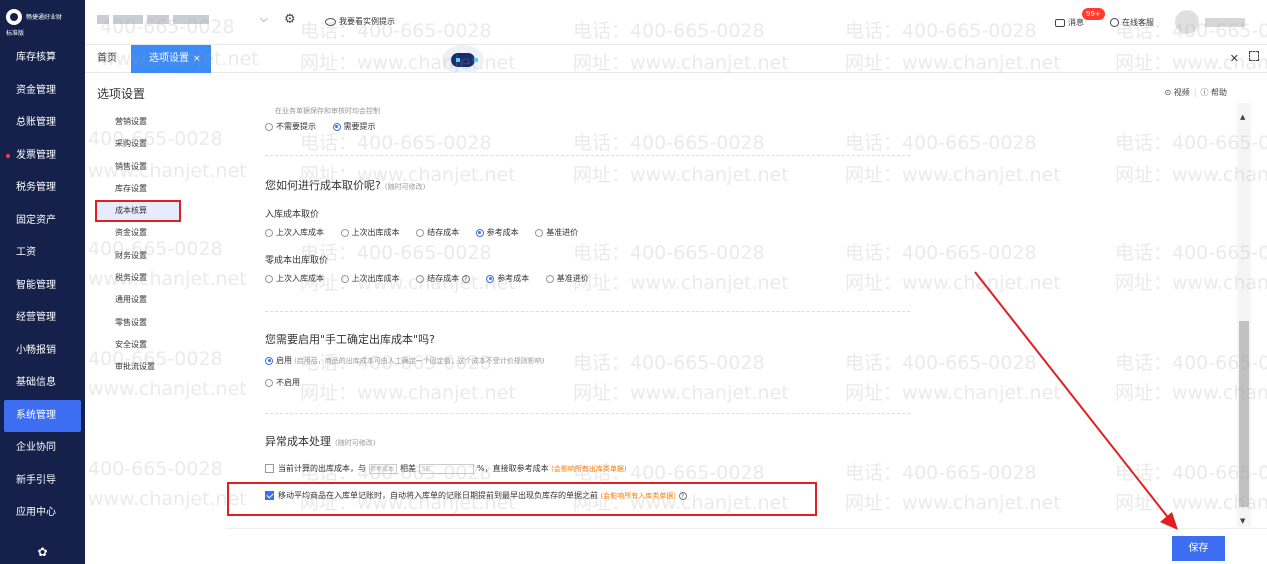 The height and width of the screenshot is (564, 1267). Describe the element at coordinates (1132, 22) in the screenshot. I see `online-service-button: 在线客服` at that location.